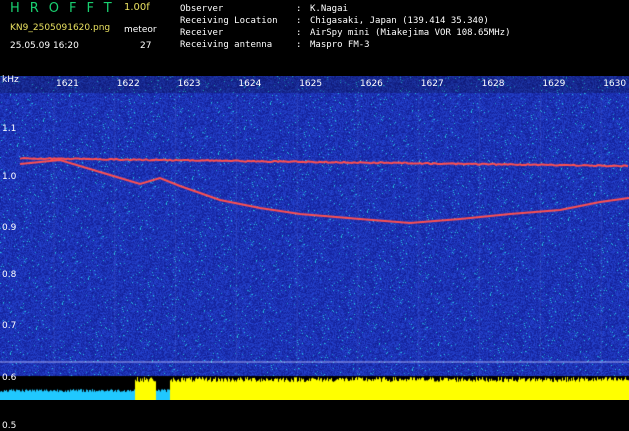  Describe the element at coordinates (9, 426) in the screenshot. I see `freq-tick-label: 0.5` at that location.